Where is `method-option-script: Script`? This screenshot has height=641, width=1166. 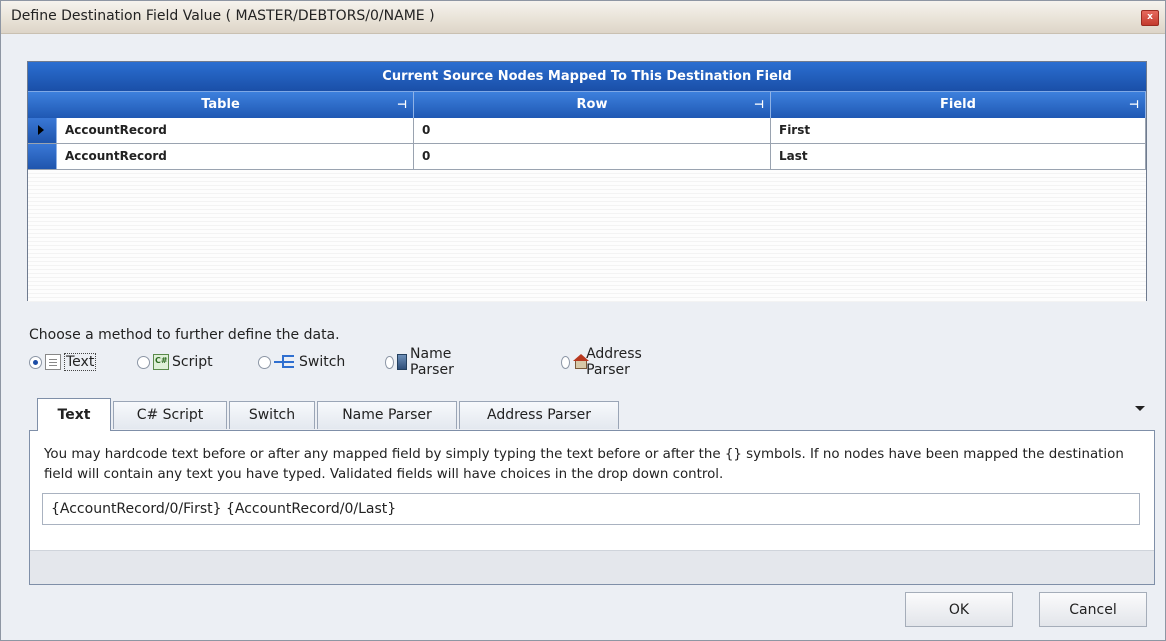
method-option-script: Script is located at coordinates (175, 362).